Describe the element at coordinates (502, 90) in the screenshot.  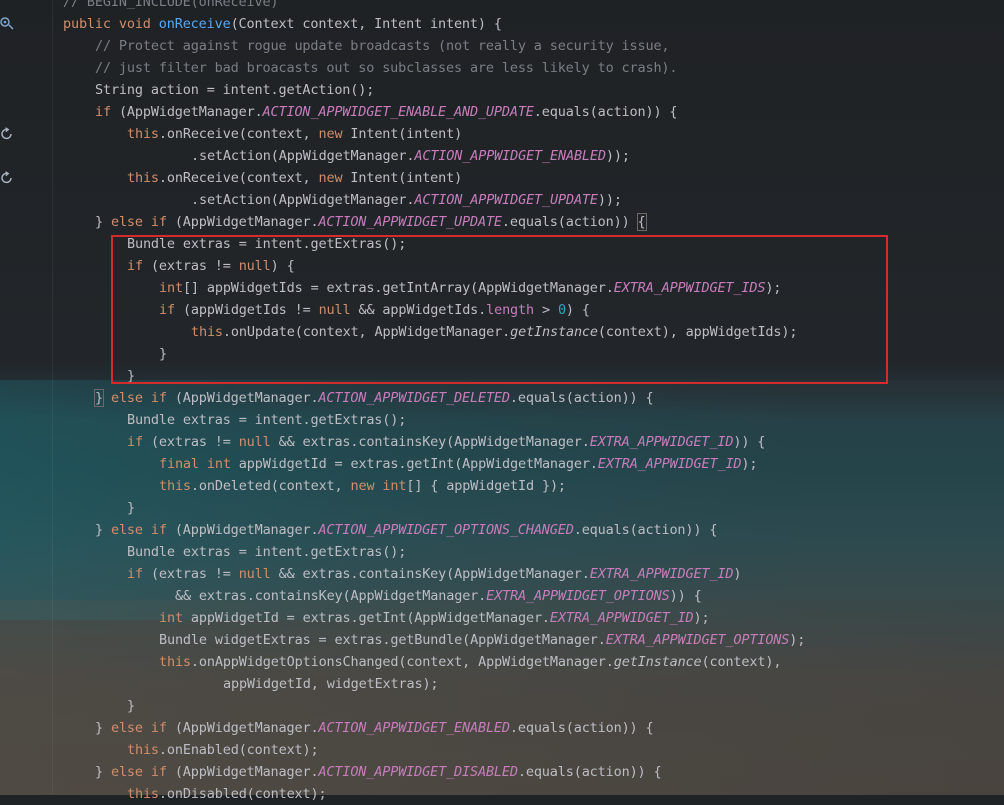
I see `code-line: String action = intent.getAction();` at that location.